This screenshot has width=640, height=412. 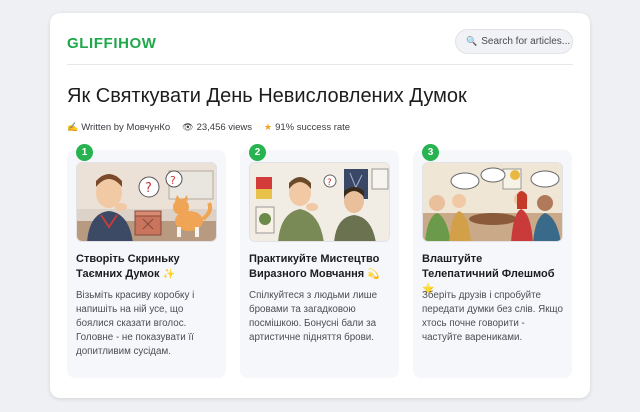 What do you see at coordinates (472, 41) in the screenshot?
I see `search-icon: 🔍` at bounding box center [472, 41].